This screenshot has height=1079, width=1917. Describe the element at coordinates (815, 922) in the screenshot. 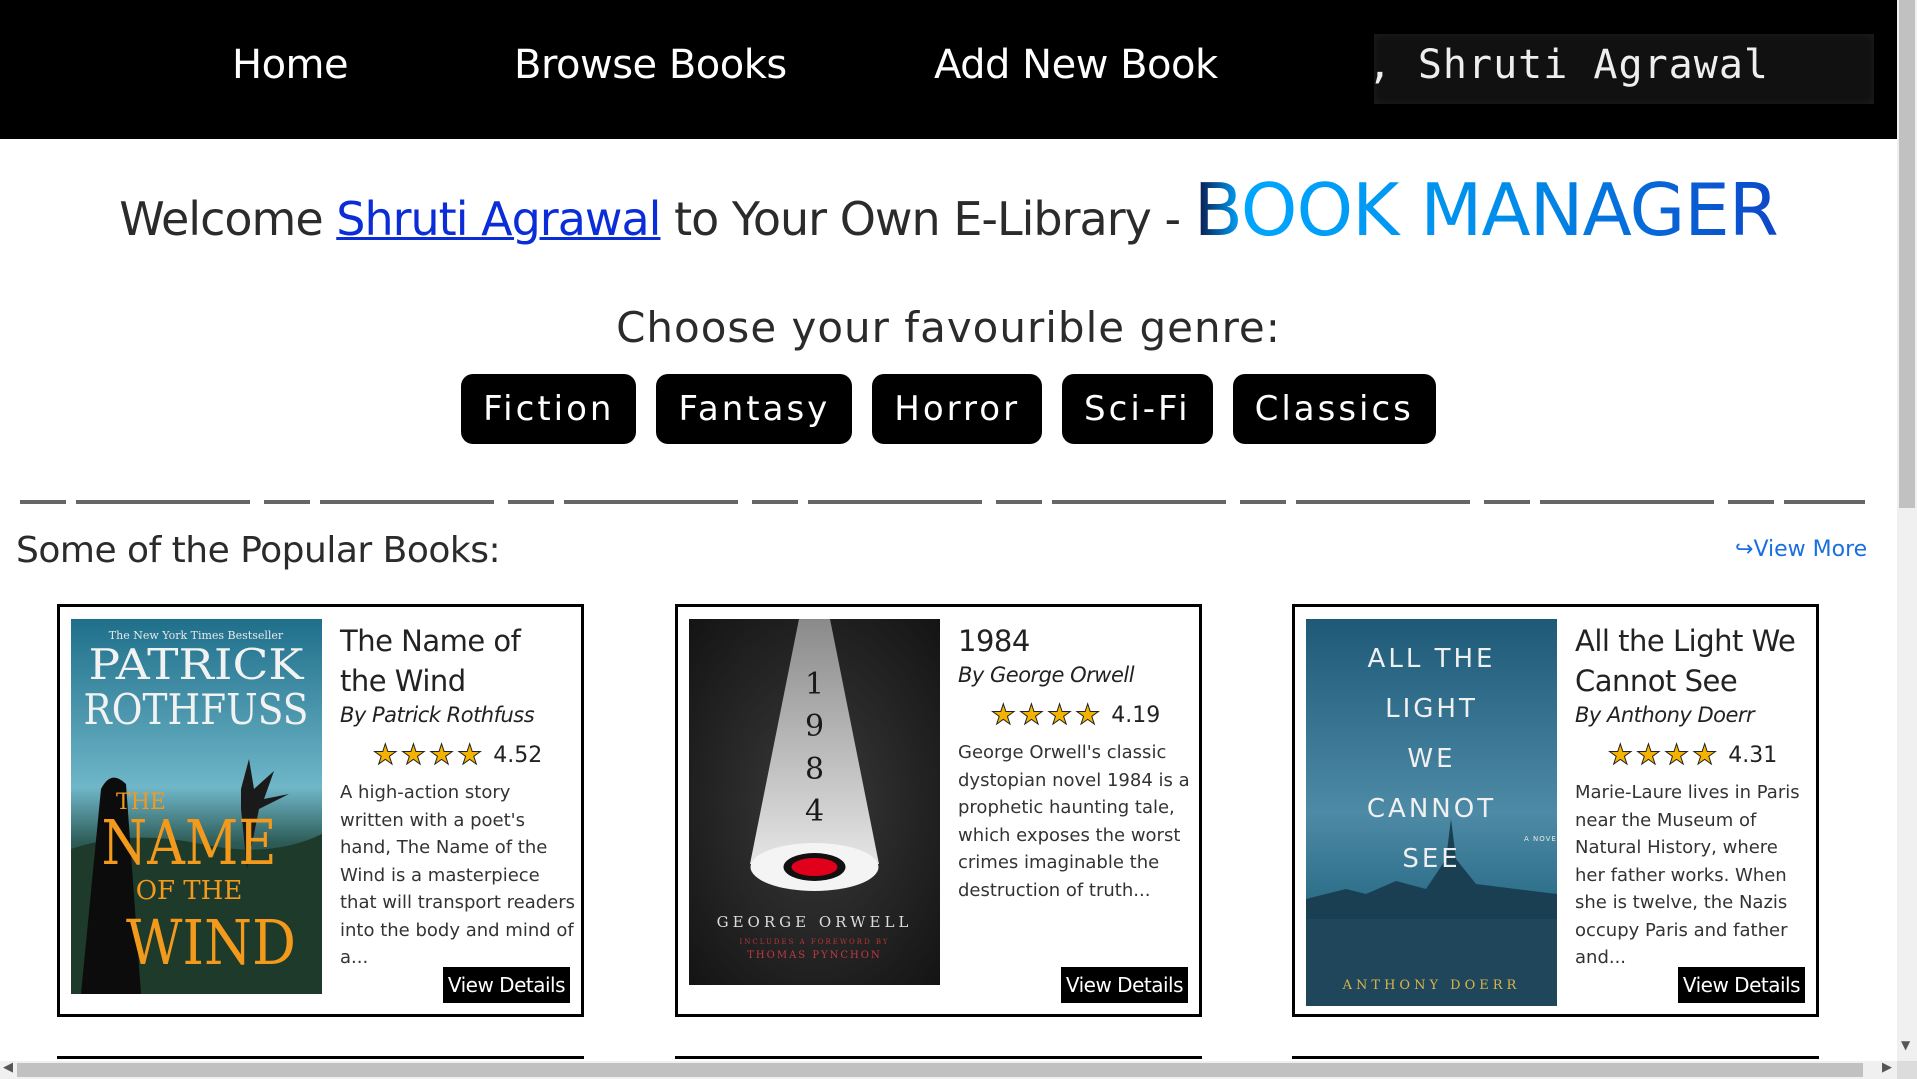

I see `svg-text: GEORGE ORWELL` at that location.